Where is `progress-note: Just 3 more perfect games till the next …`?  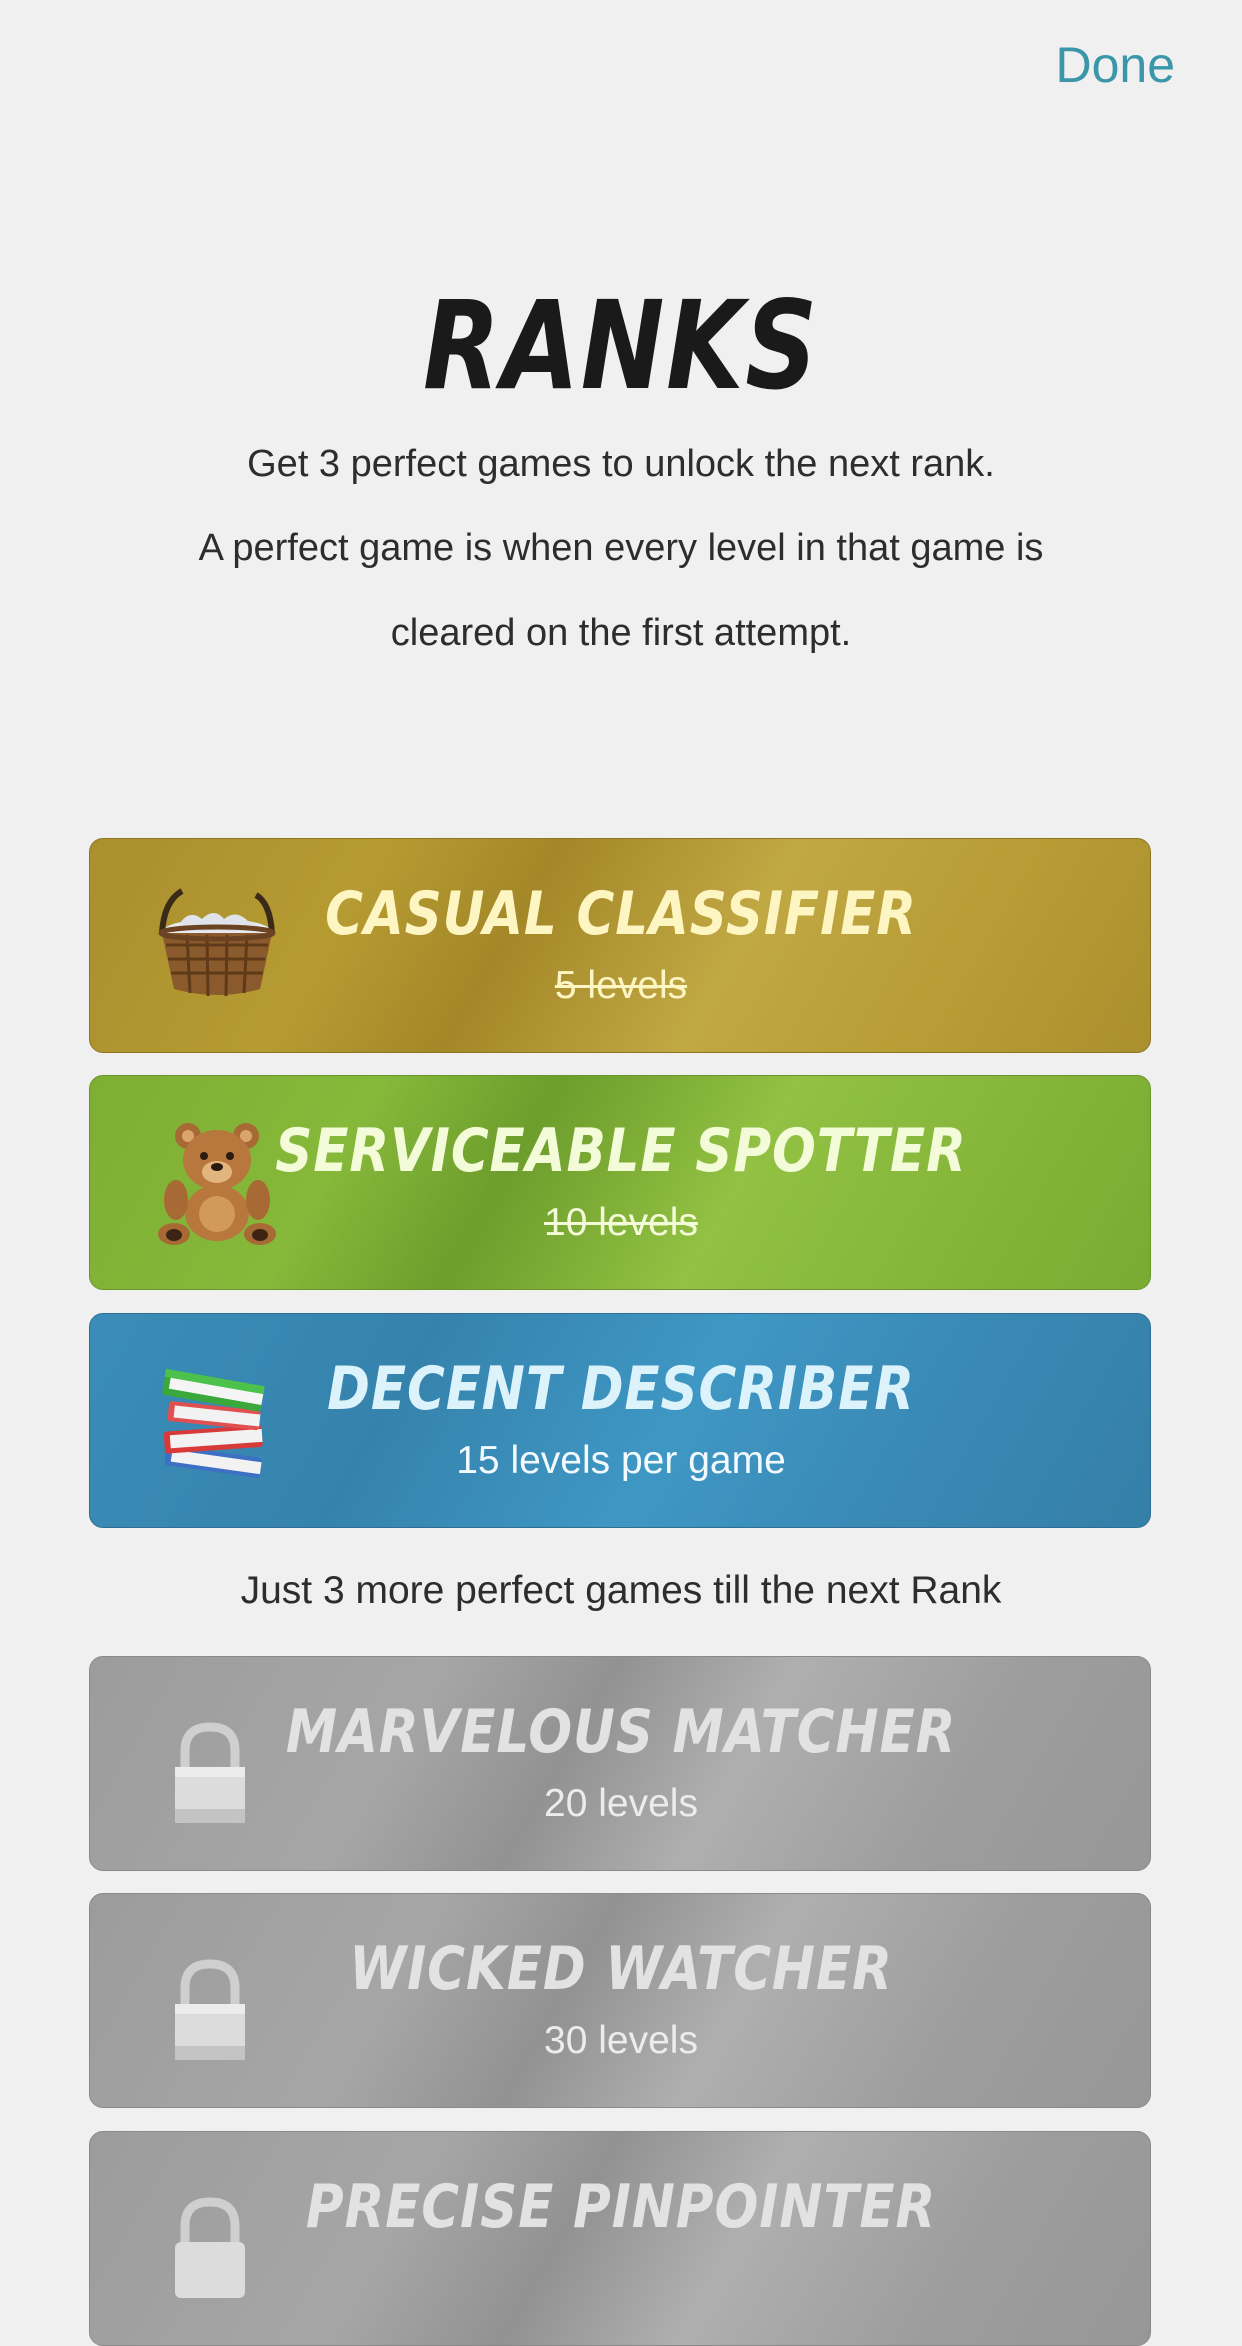 progress-note: Just 3 more perfect games till the next … is located at coordinates (621, 1590).